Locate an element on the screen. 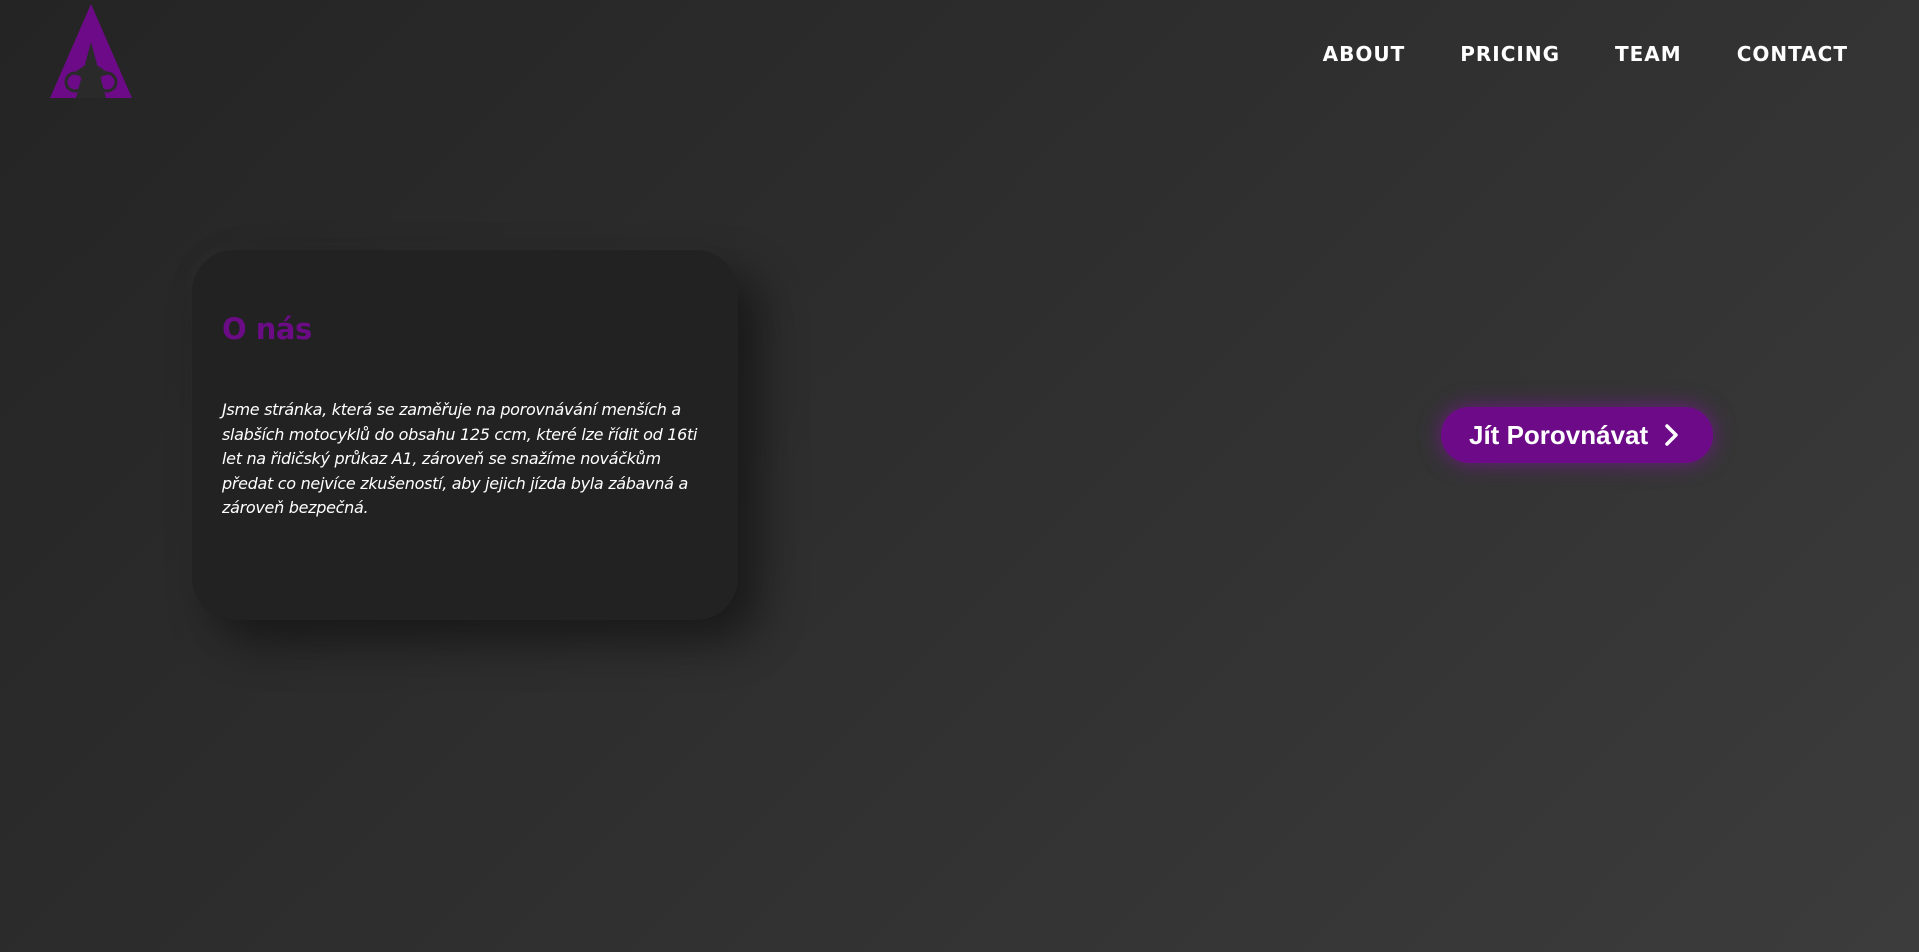  nav-pricing: PRICING is located at coordinates (1510, 54).